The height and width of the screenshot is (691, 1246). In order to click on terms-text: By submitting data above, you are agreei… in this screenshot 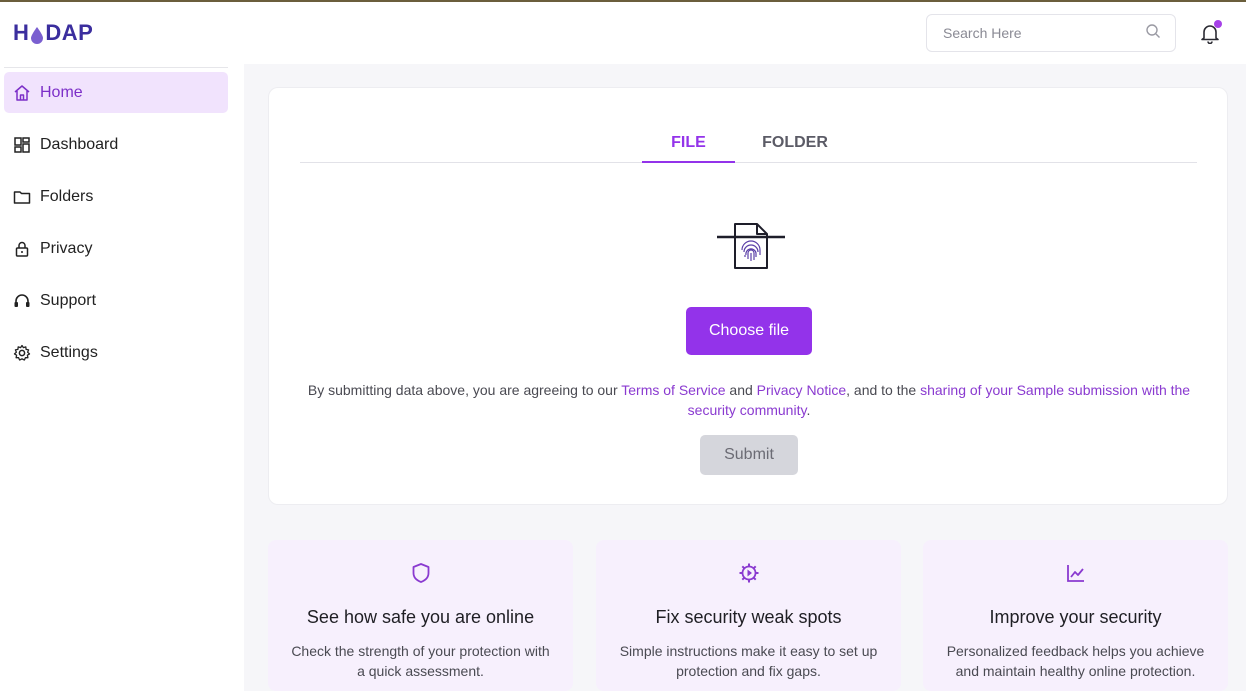, I will do `click(749, 400)`.